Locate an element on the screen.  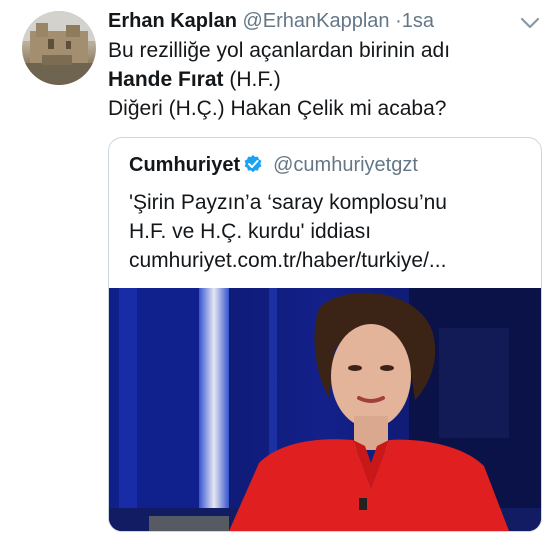
tweet-line-2: Hande Fırat (H.F.) is located at coordinates (323, 79).